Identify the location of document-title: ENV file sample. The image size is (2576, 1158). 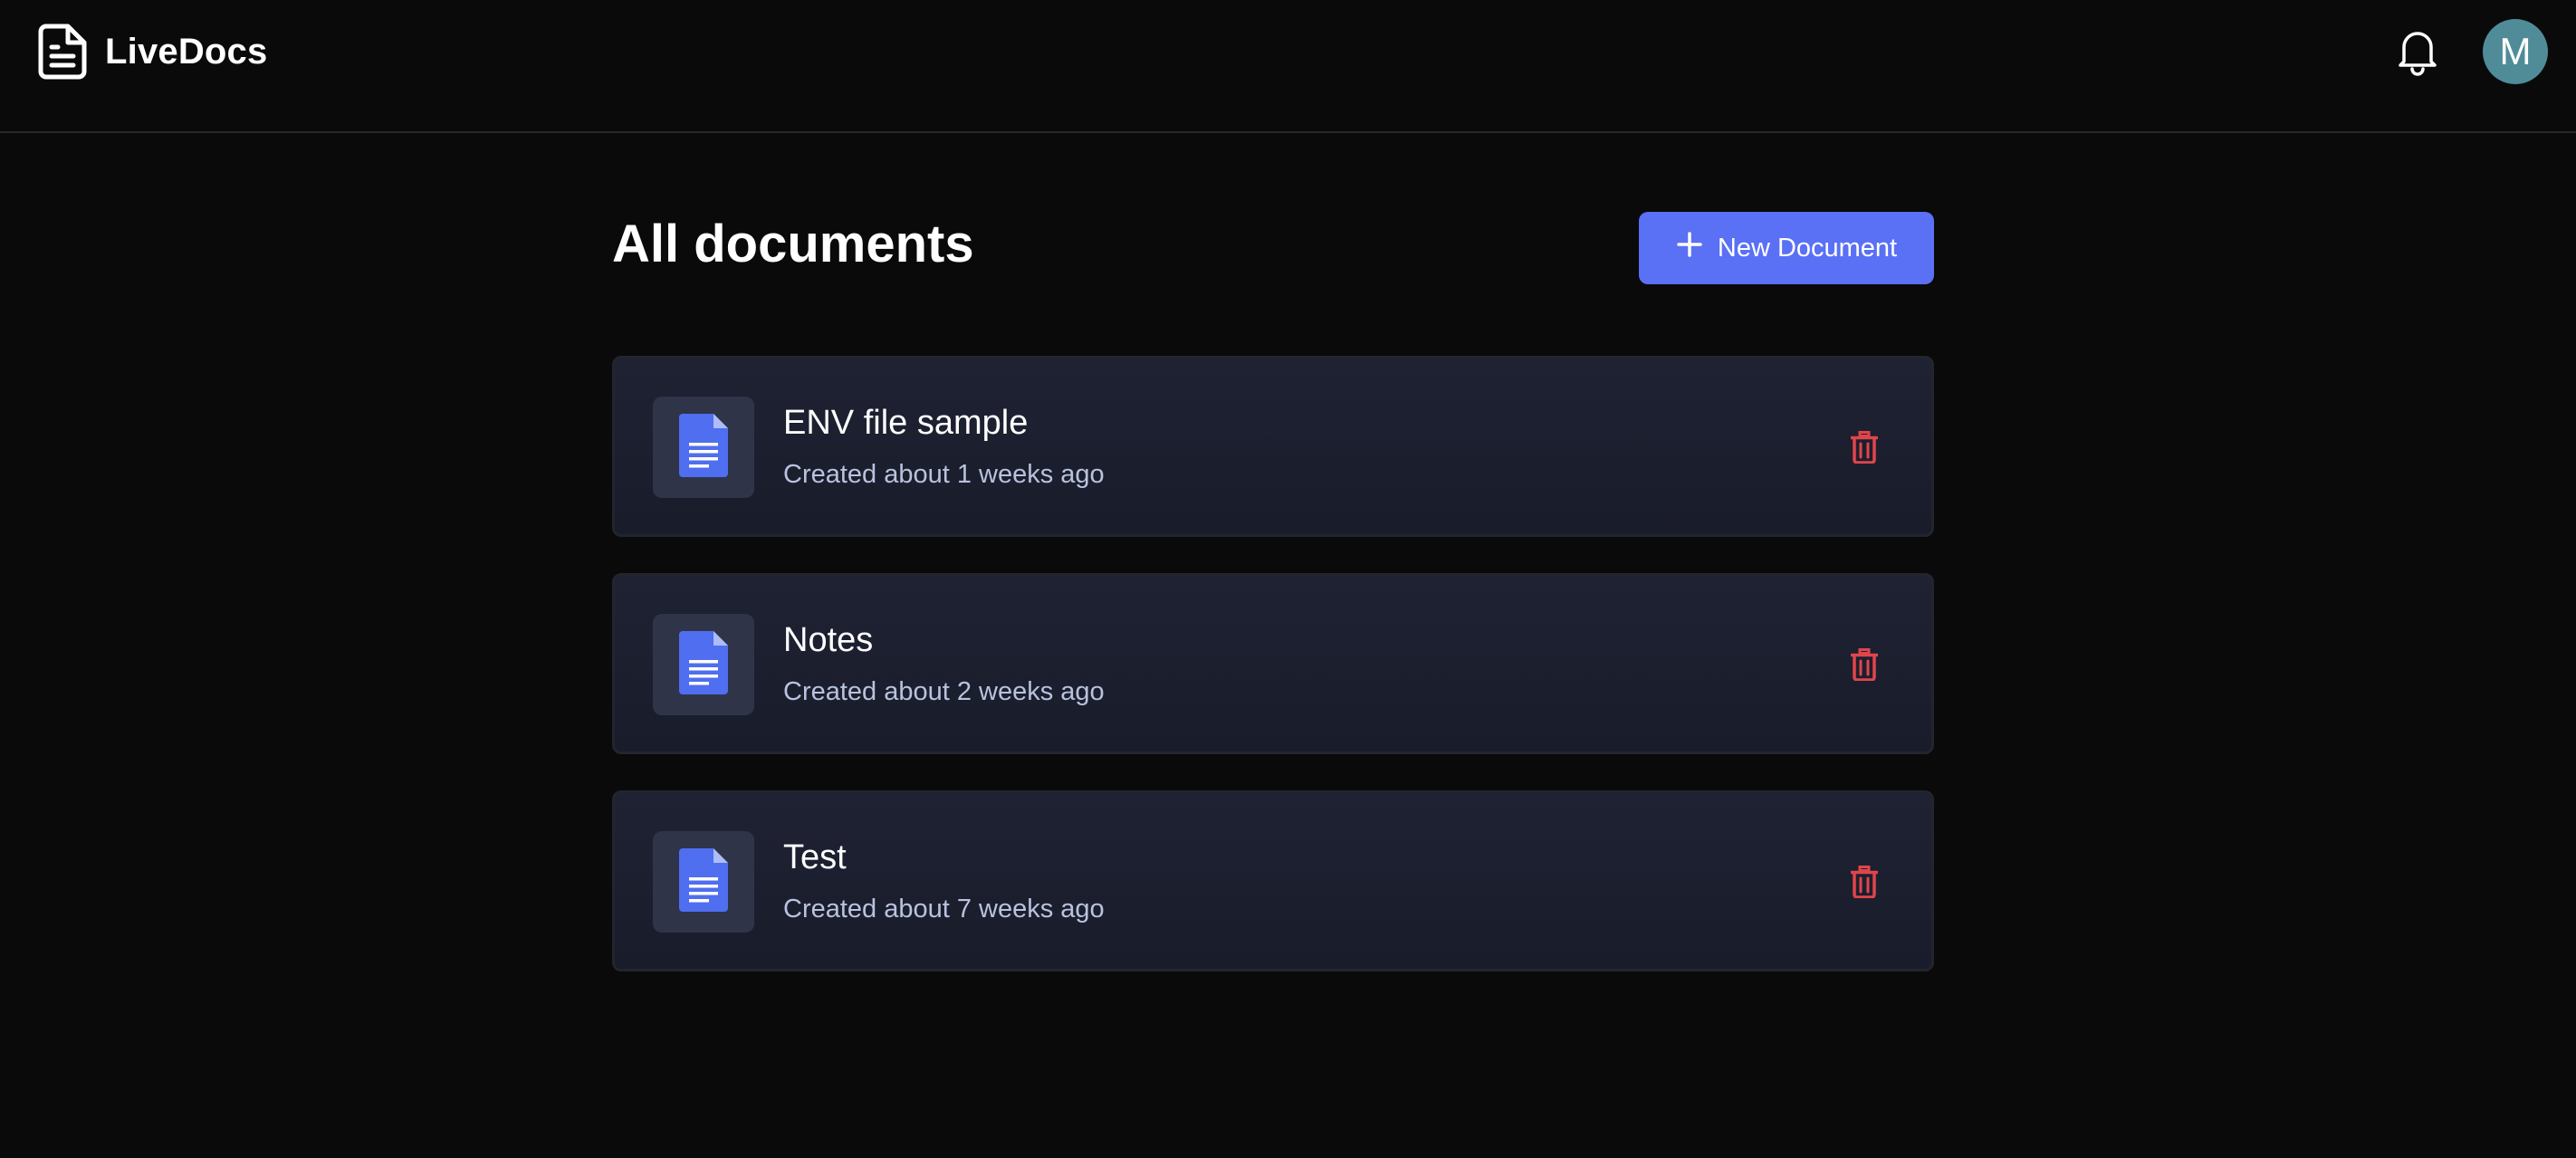
(905, 423).